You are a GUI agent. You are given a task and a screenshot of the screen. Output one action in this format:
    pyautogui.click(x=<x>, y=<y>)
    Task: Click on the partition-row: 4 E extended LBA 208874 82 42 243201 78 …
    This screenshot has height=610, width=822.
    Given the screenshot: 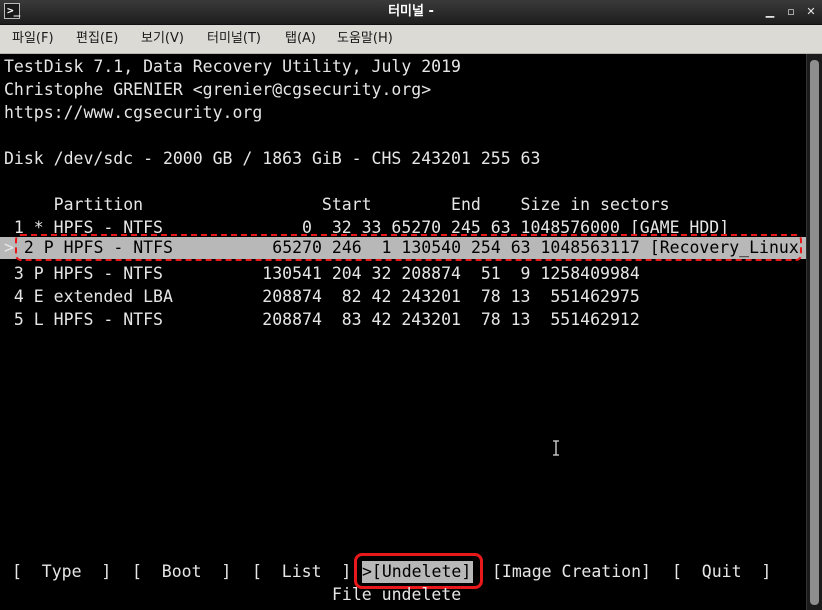 What is the action you would take?
    pyautogui.click(x=322, y=297)
    